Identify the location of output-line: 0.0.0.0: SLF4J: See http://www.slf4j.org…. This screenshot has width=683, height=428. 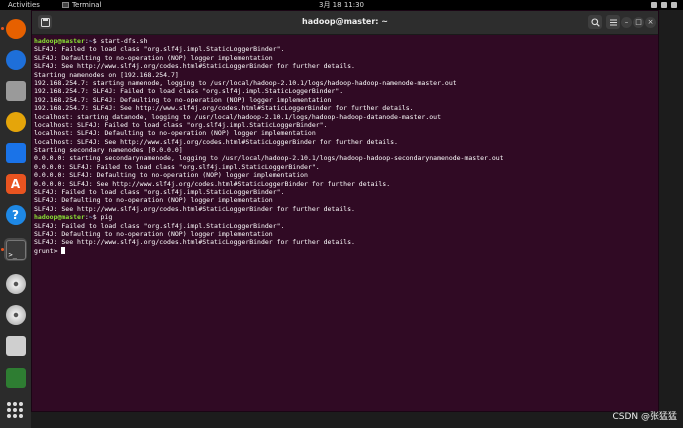
(212, 183).